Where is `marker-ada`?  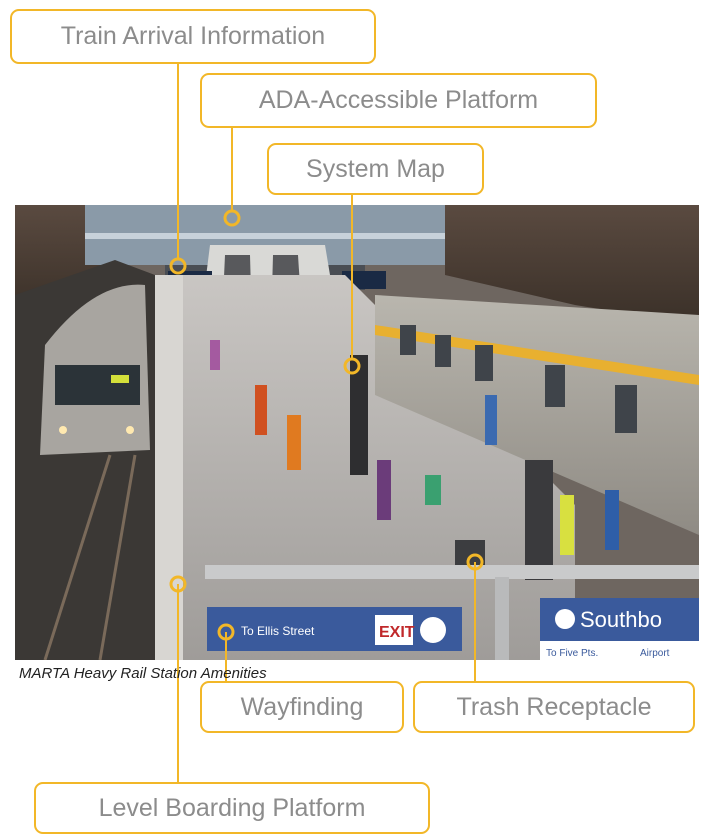 marker-ada is located at coordinates (232, 218).